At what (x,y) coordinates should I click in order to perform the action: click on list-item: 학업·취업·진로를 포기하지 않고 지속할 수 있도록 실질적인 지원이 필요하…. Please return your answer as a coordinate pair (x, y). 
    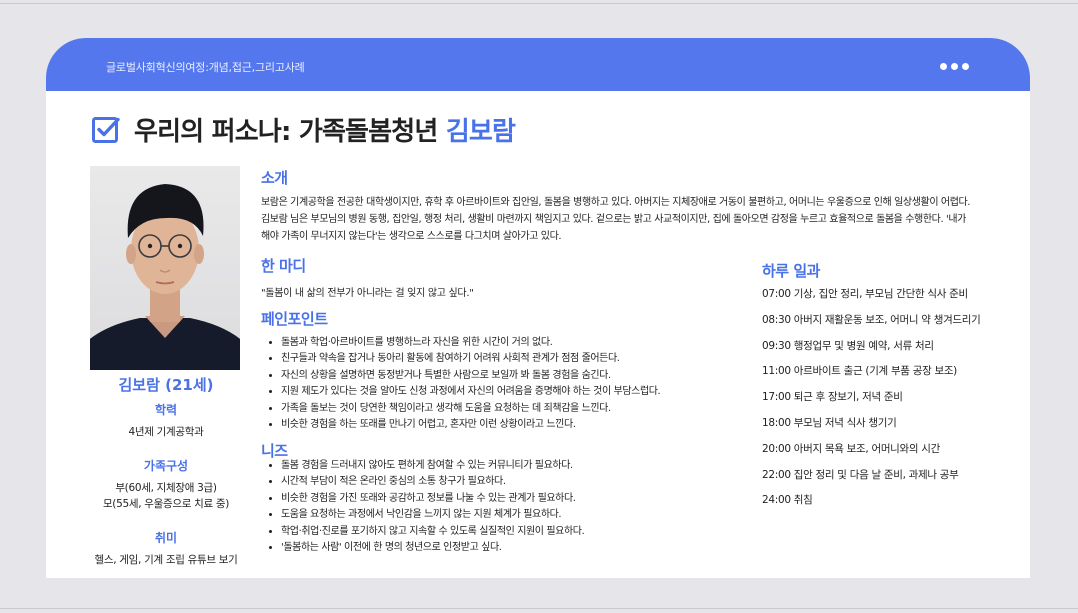
    Looking at the image, I should click on (521, 532).